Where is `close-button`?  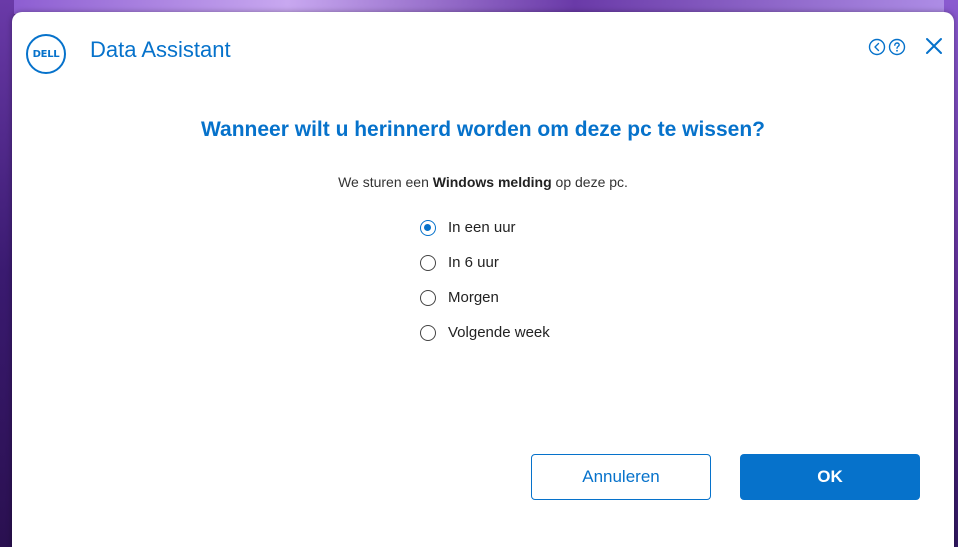 close-button is located at coordinates (934, 46).